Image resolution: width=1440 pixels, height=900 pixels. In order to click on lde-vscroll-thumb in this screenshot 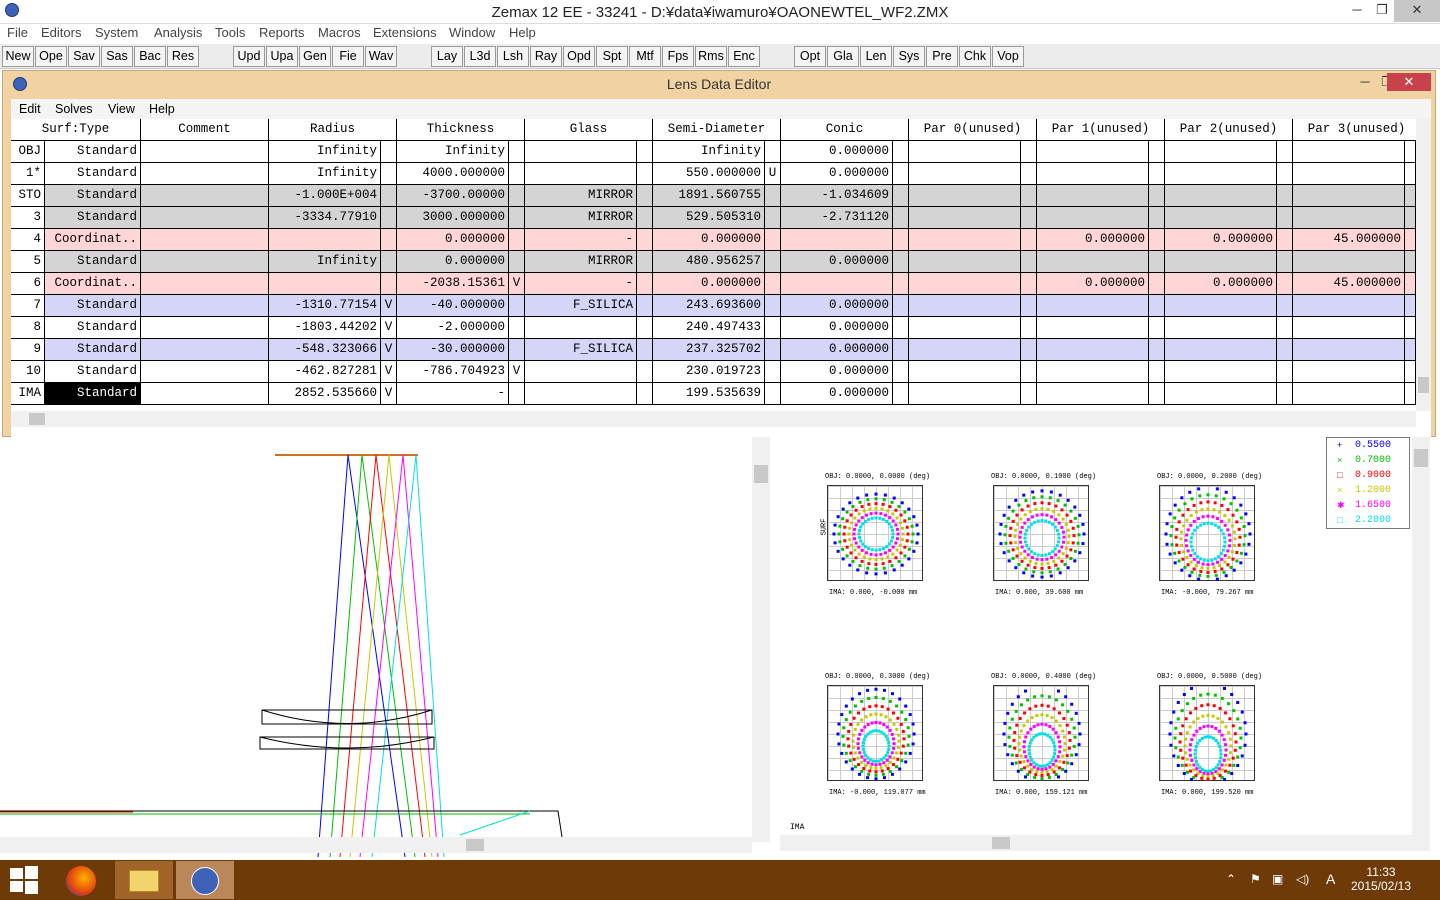, I will do `click(1423, 385)`.